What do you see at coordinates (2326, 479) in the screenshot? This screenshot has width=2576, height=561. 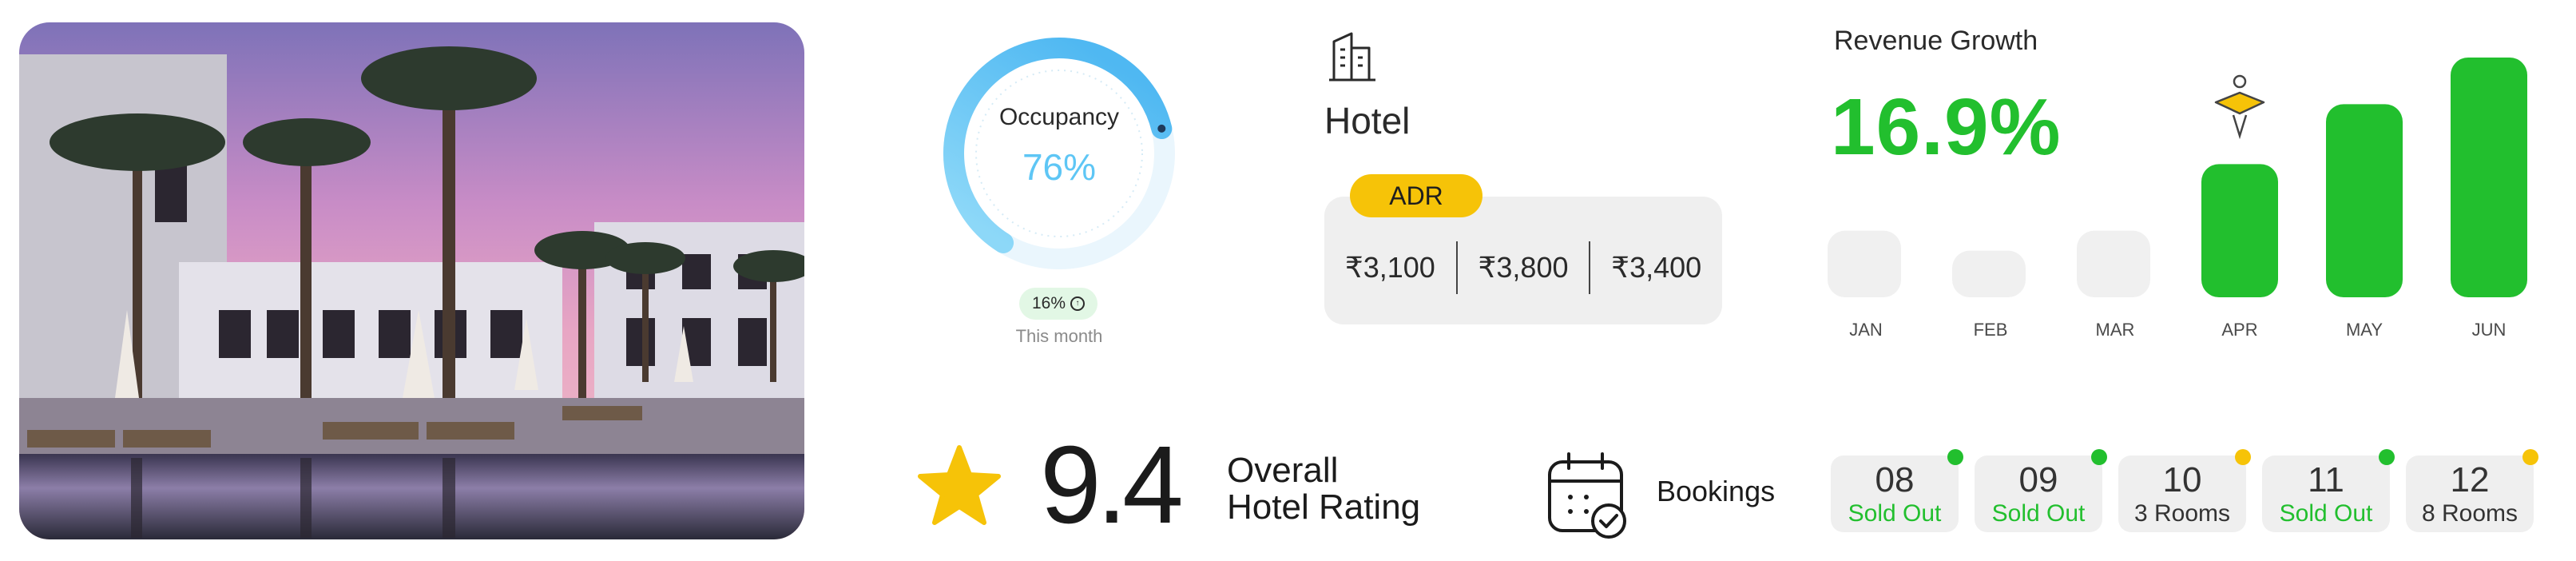 I see `booking-day: 11` at bounding box center [2326, 479].